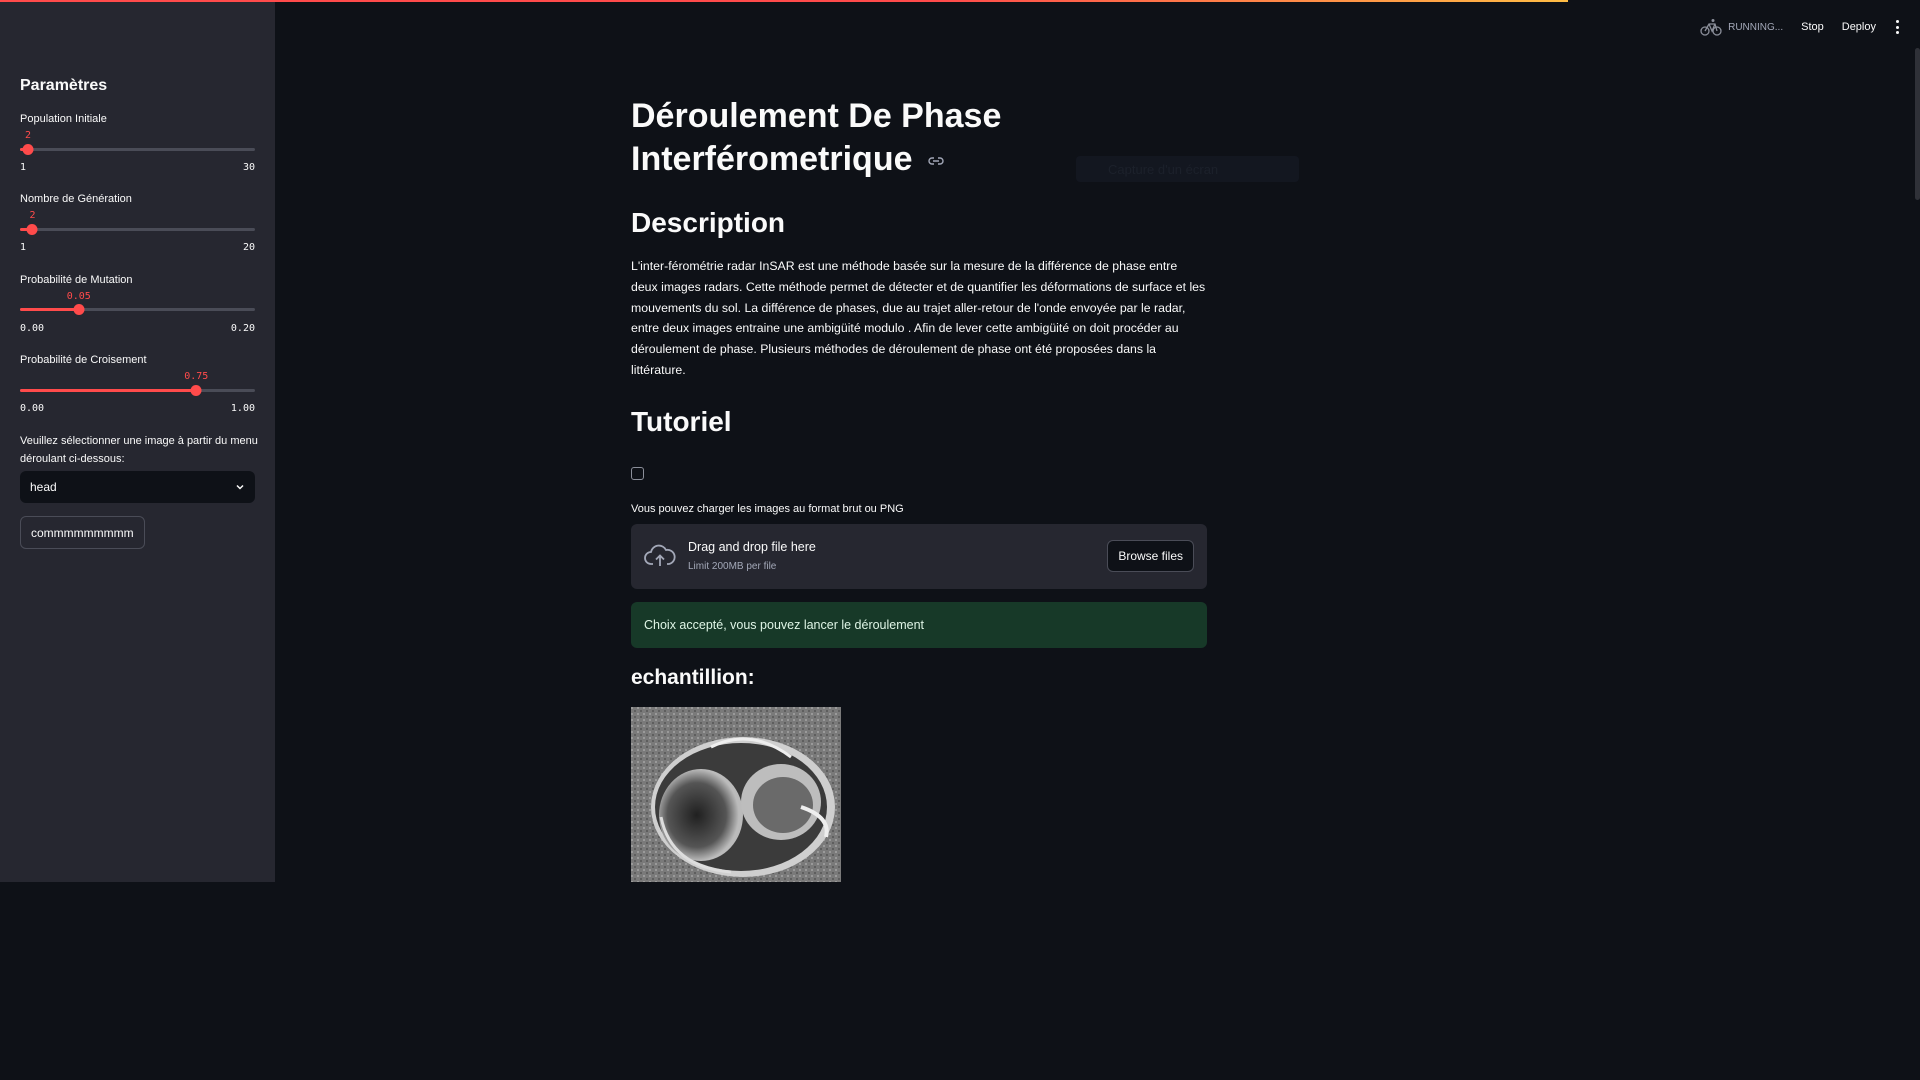 The width and height of the screenshot is (1920, 1080). What do you see at coordinates (732, 566) in the screenshot?
I see `dropzone-limit: Limit 200MB per file` at bounding box center [732, 566].